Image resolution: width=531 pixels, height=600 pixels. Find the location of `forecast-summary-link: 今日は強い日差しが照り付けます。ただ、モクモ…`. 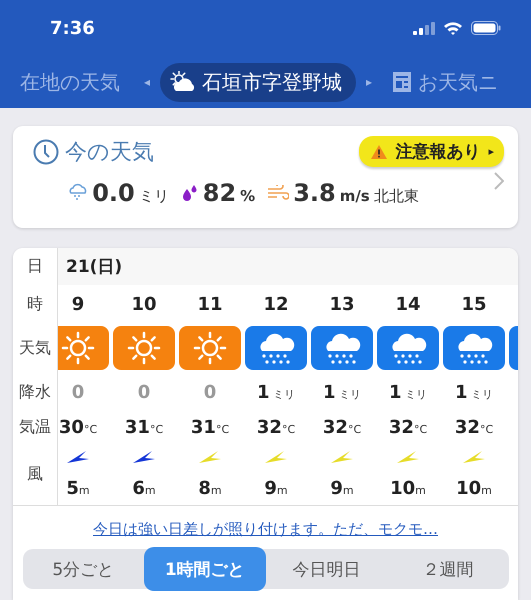

forecast-summary-link: 今日は強い日差しが照り付けます。ただ、モクモ… is located at coordinates (265, 529).